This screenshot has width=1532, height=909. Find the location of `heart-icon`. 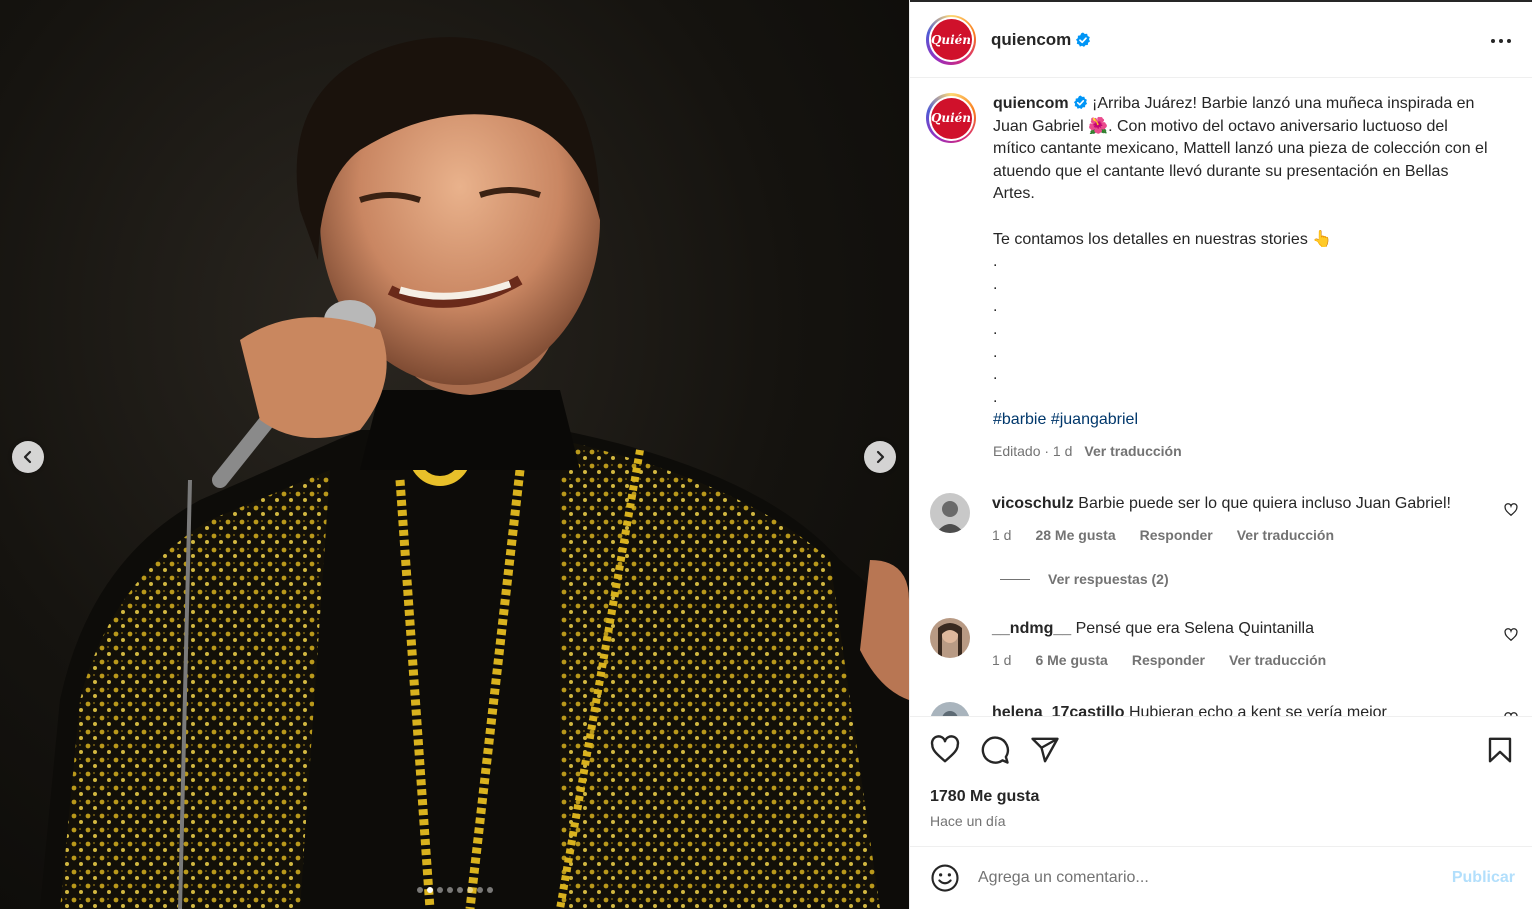

heart-icon is located at coordinates (945, 750).